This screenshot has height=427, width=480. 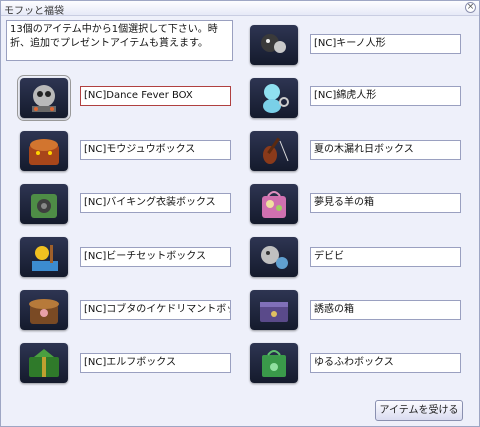 I want to click on close-icon: ×, so click(x=470, y=7).